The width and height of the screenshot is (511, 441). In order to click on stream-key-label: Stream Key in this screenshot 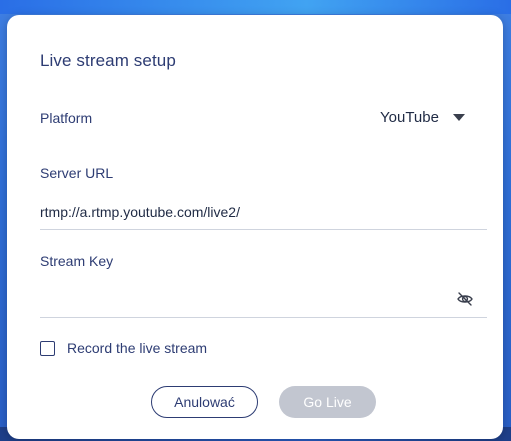, I will do `click(77, 261)`.